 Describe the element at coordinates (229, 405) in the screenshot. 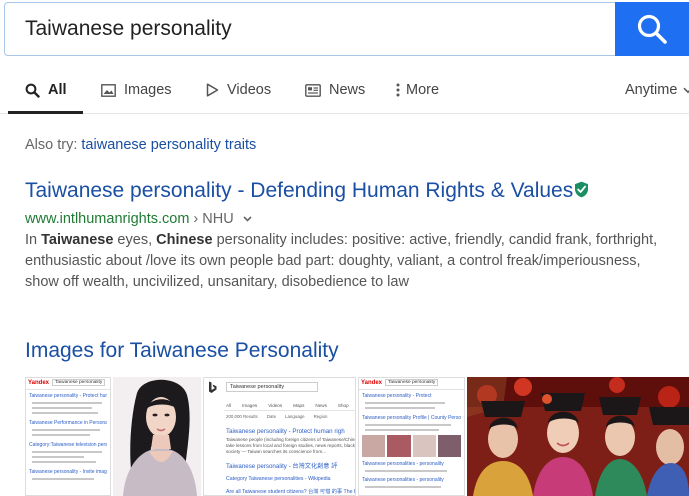

I see `thumb-menu-item: All` at that location.